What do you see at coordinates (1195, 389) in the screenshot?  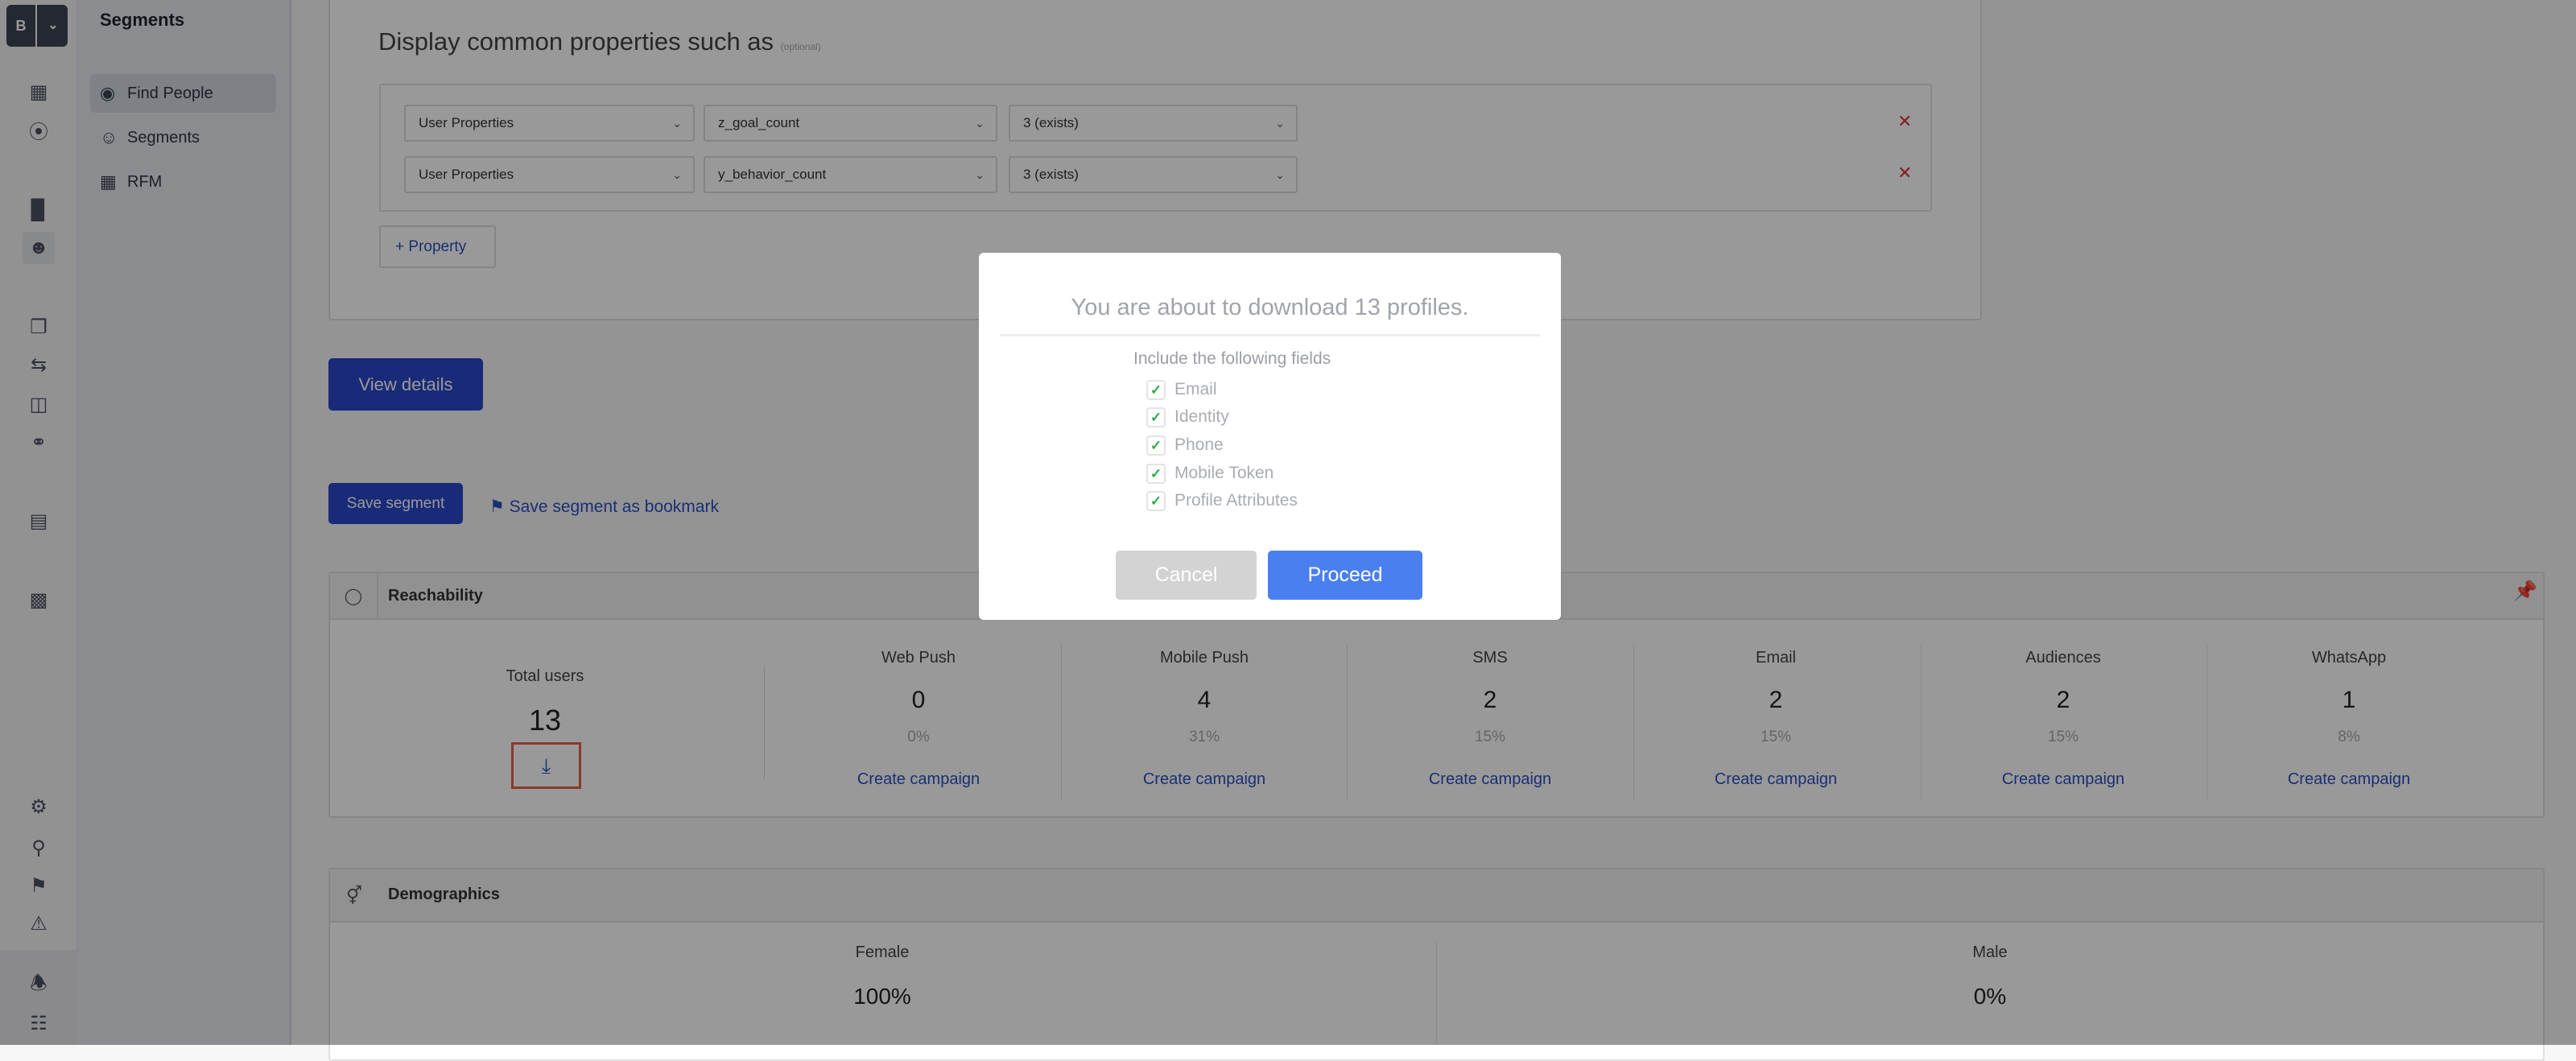 I see `checkbox-label: Email` at bounding box center [1195, 389].